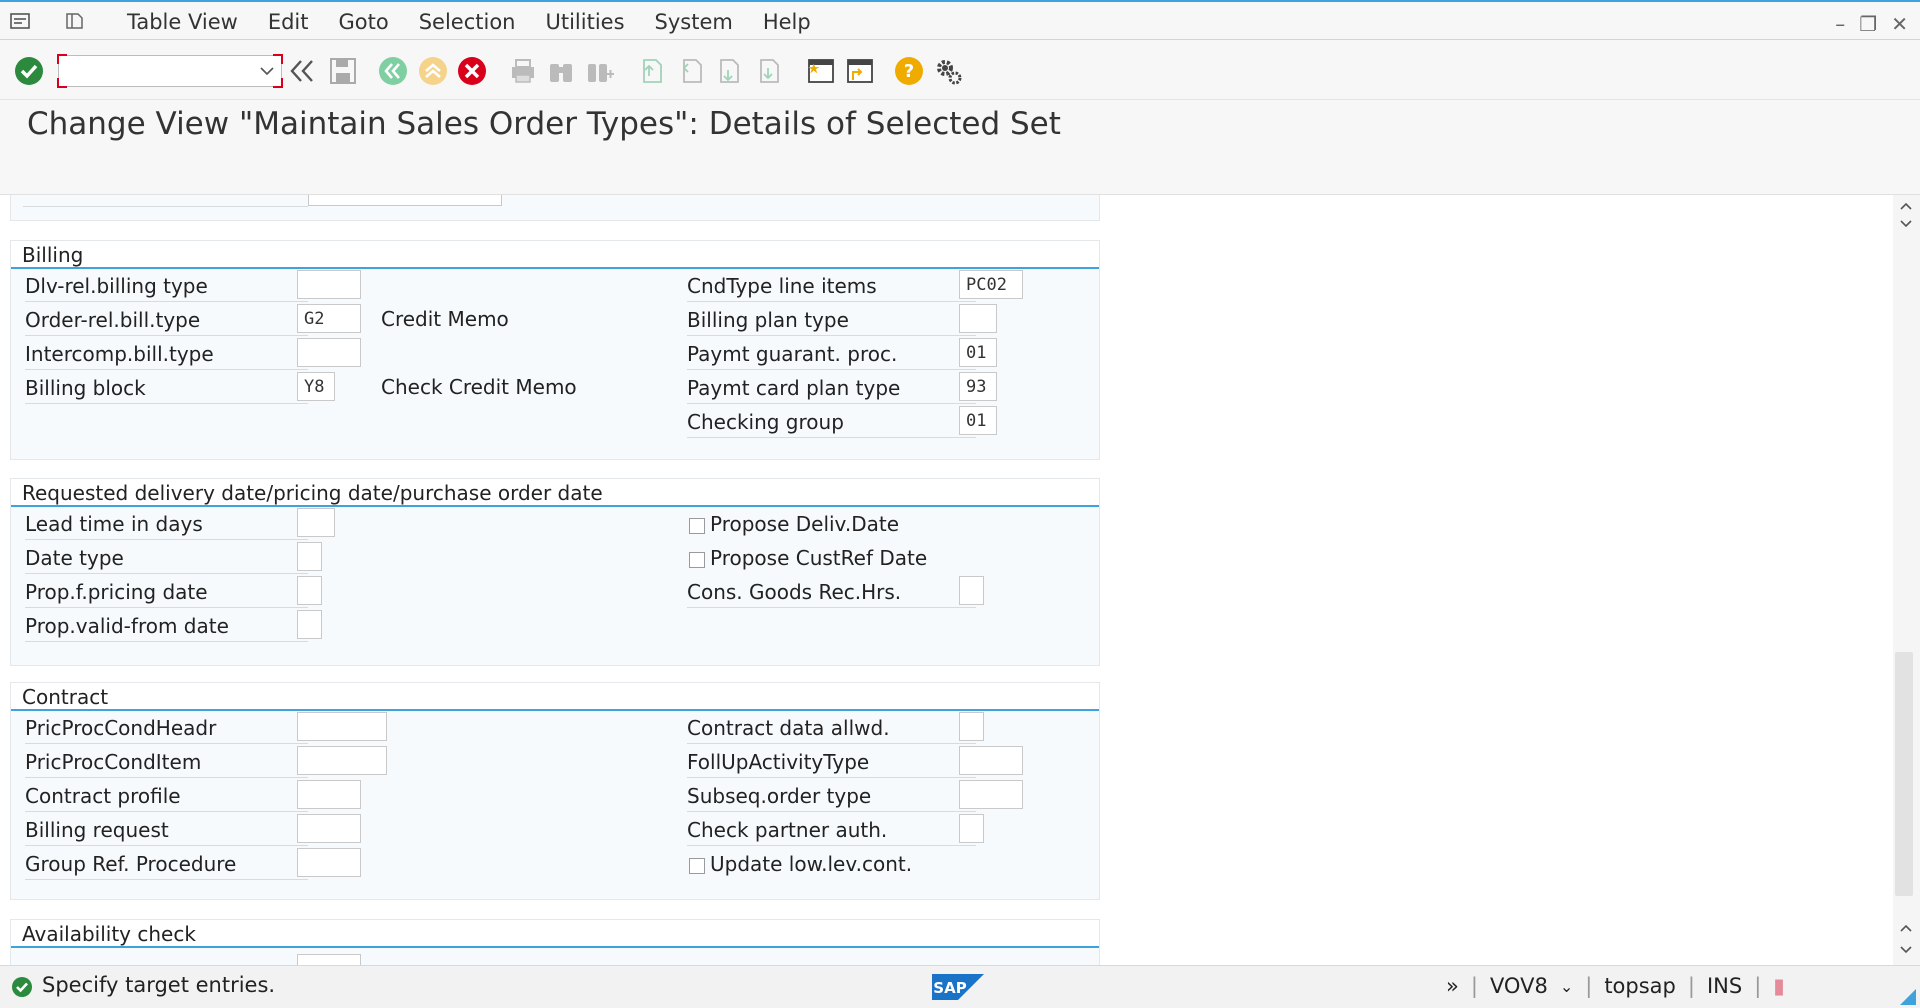  What do you see at coordinates (991, 284) in the screenshot?
I see `cndtype-line-items-field: PC02` at bounding box center [991, 284].